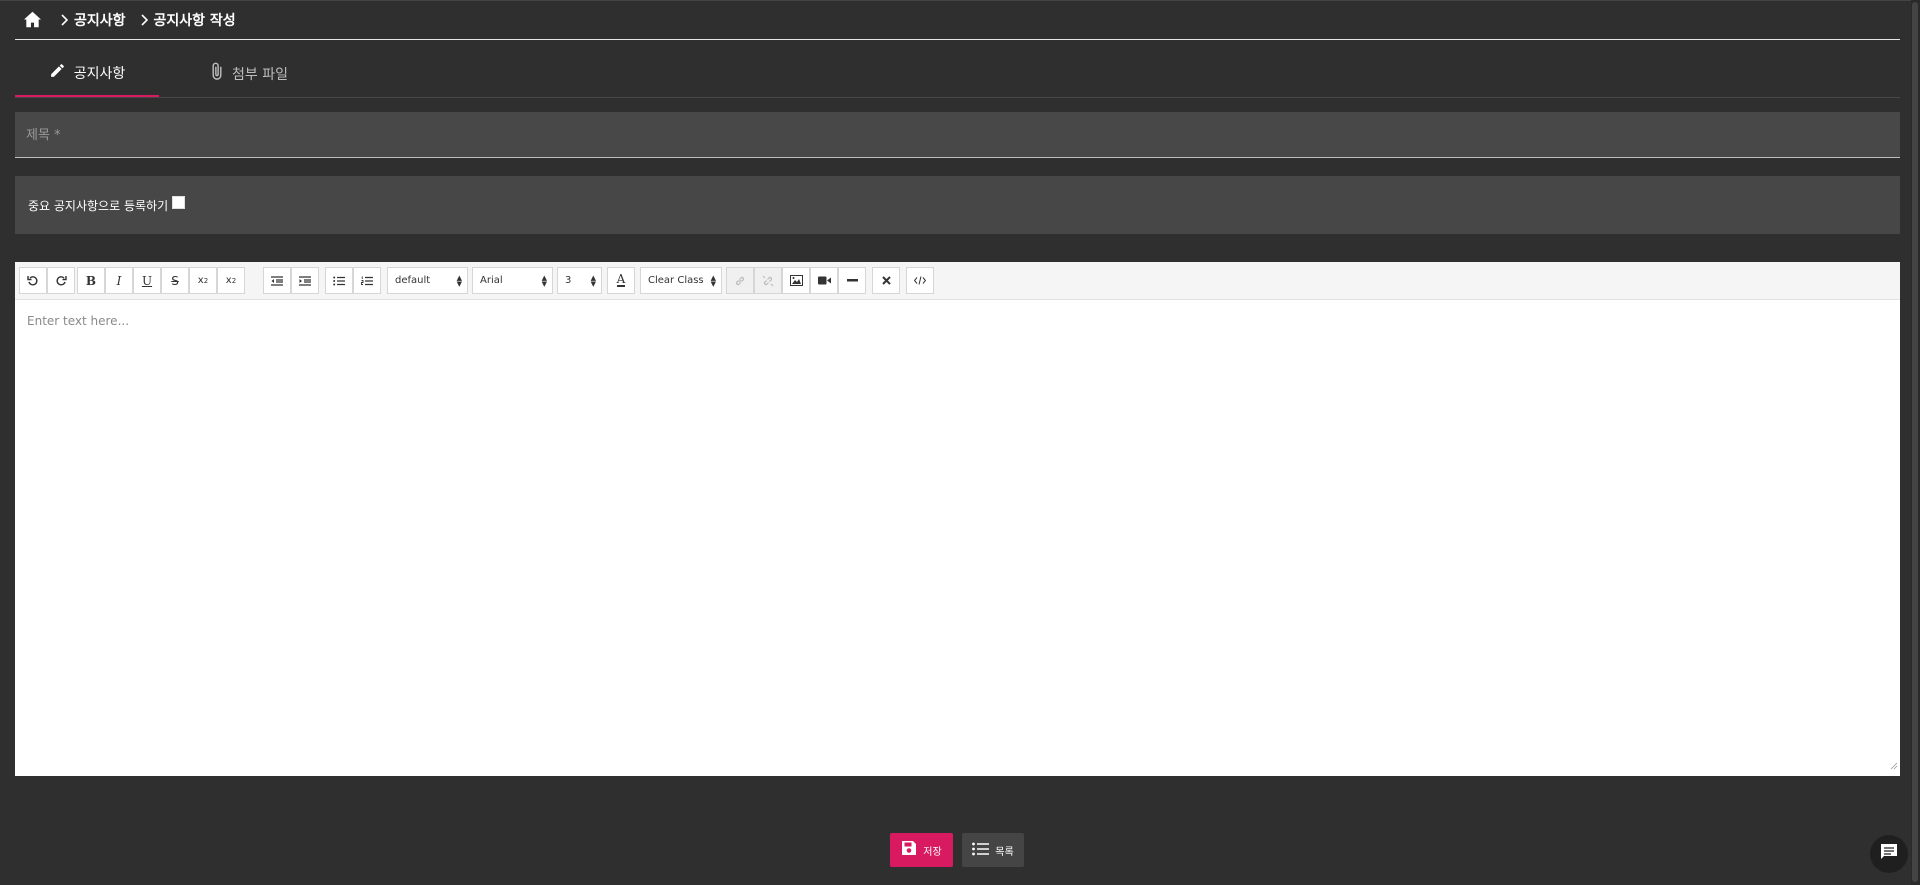 The width and height of the screenshot is (1920, 885). I want to click on unlink-icon, so click(768, 280).